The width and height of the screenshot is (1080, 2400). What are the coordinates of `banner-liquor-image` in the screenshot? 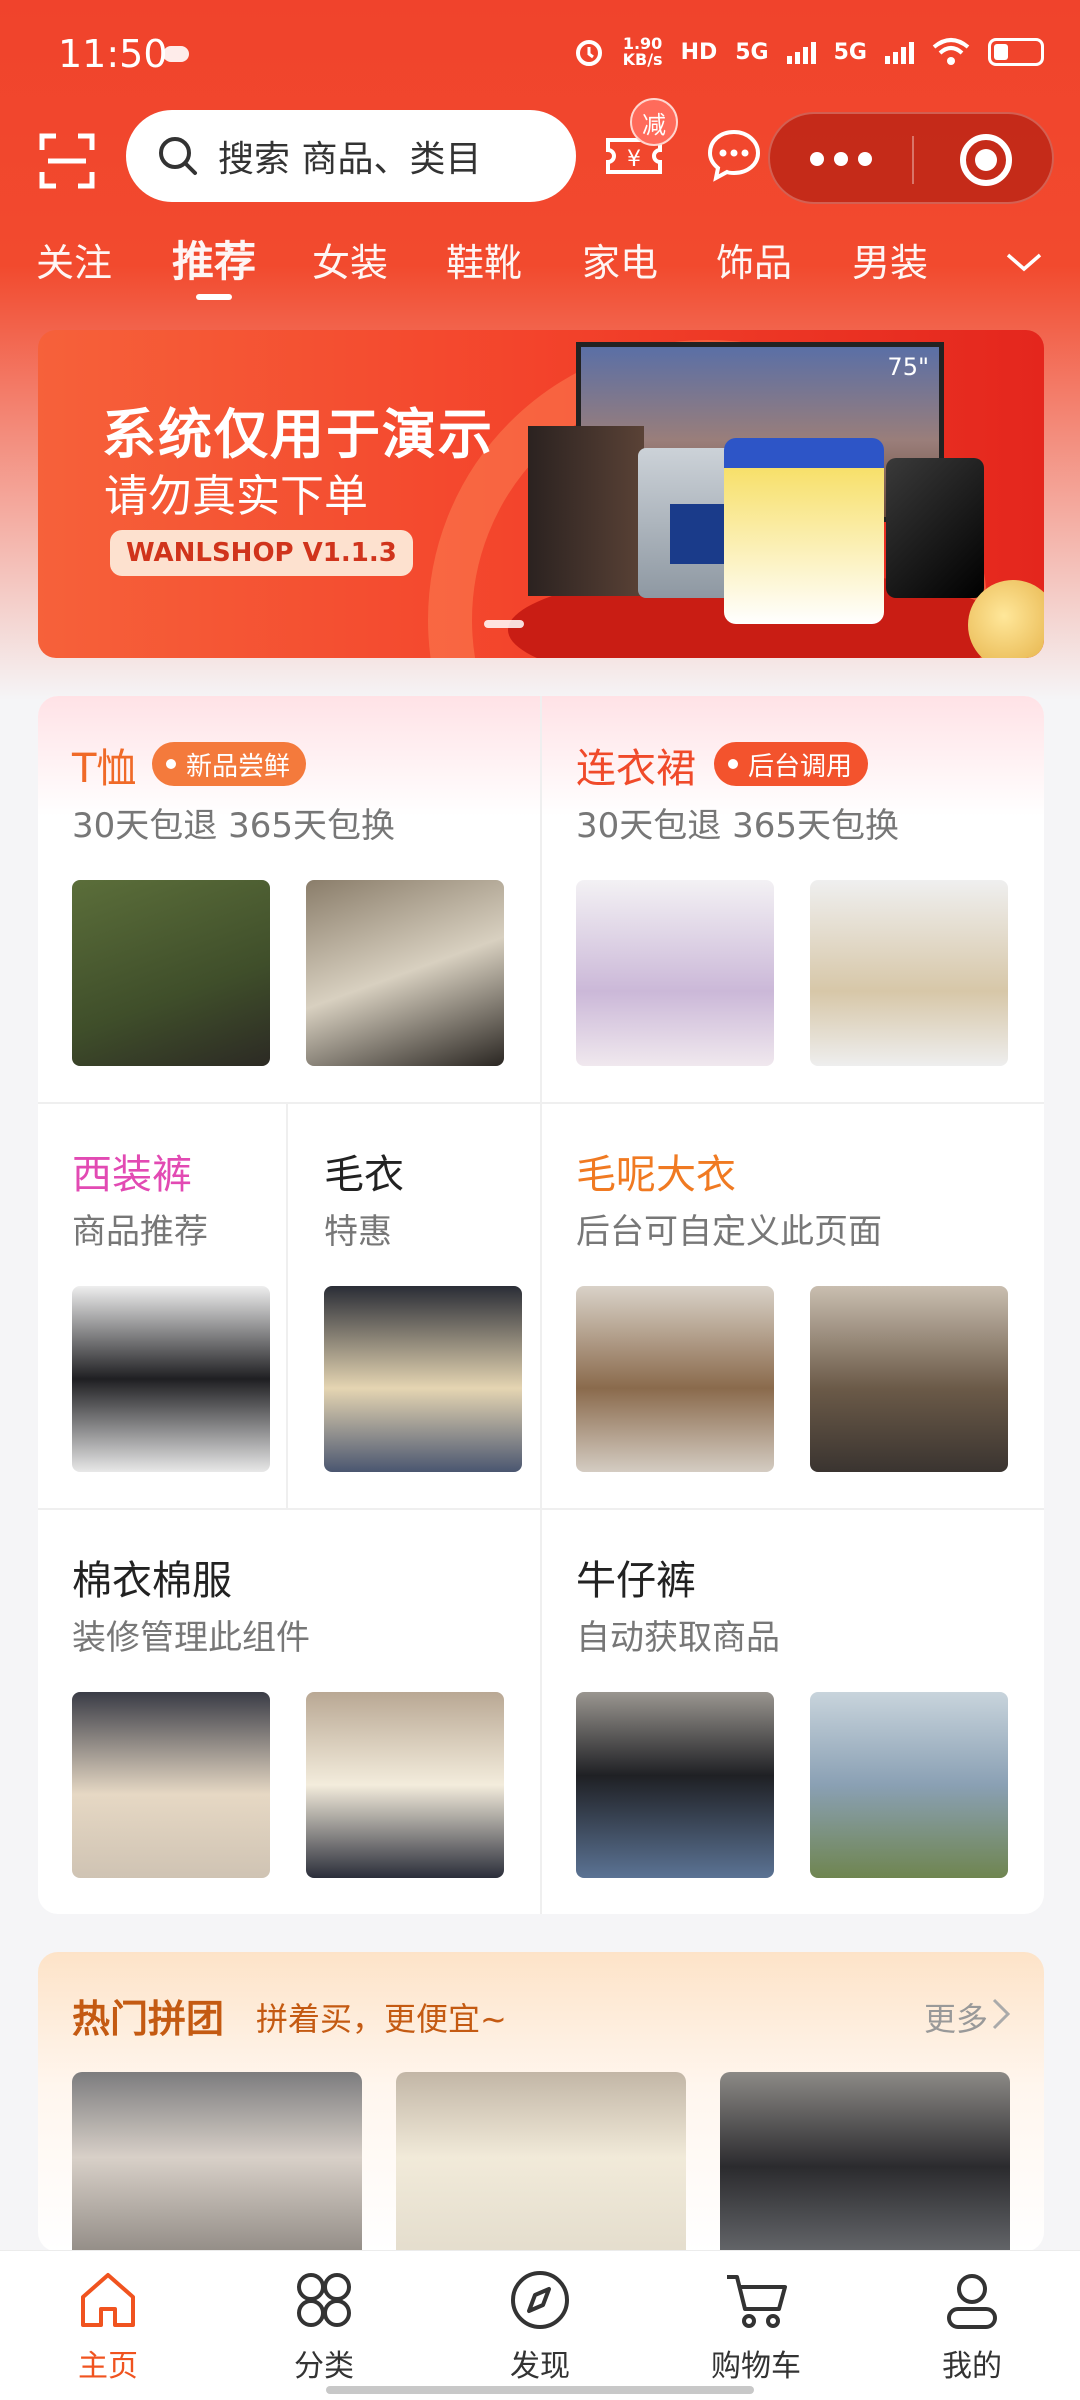 It's located at (586, 511).